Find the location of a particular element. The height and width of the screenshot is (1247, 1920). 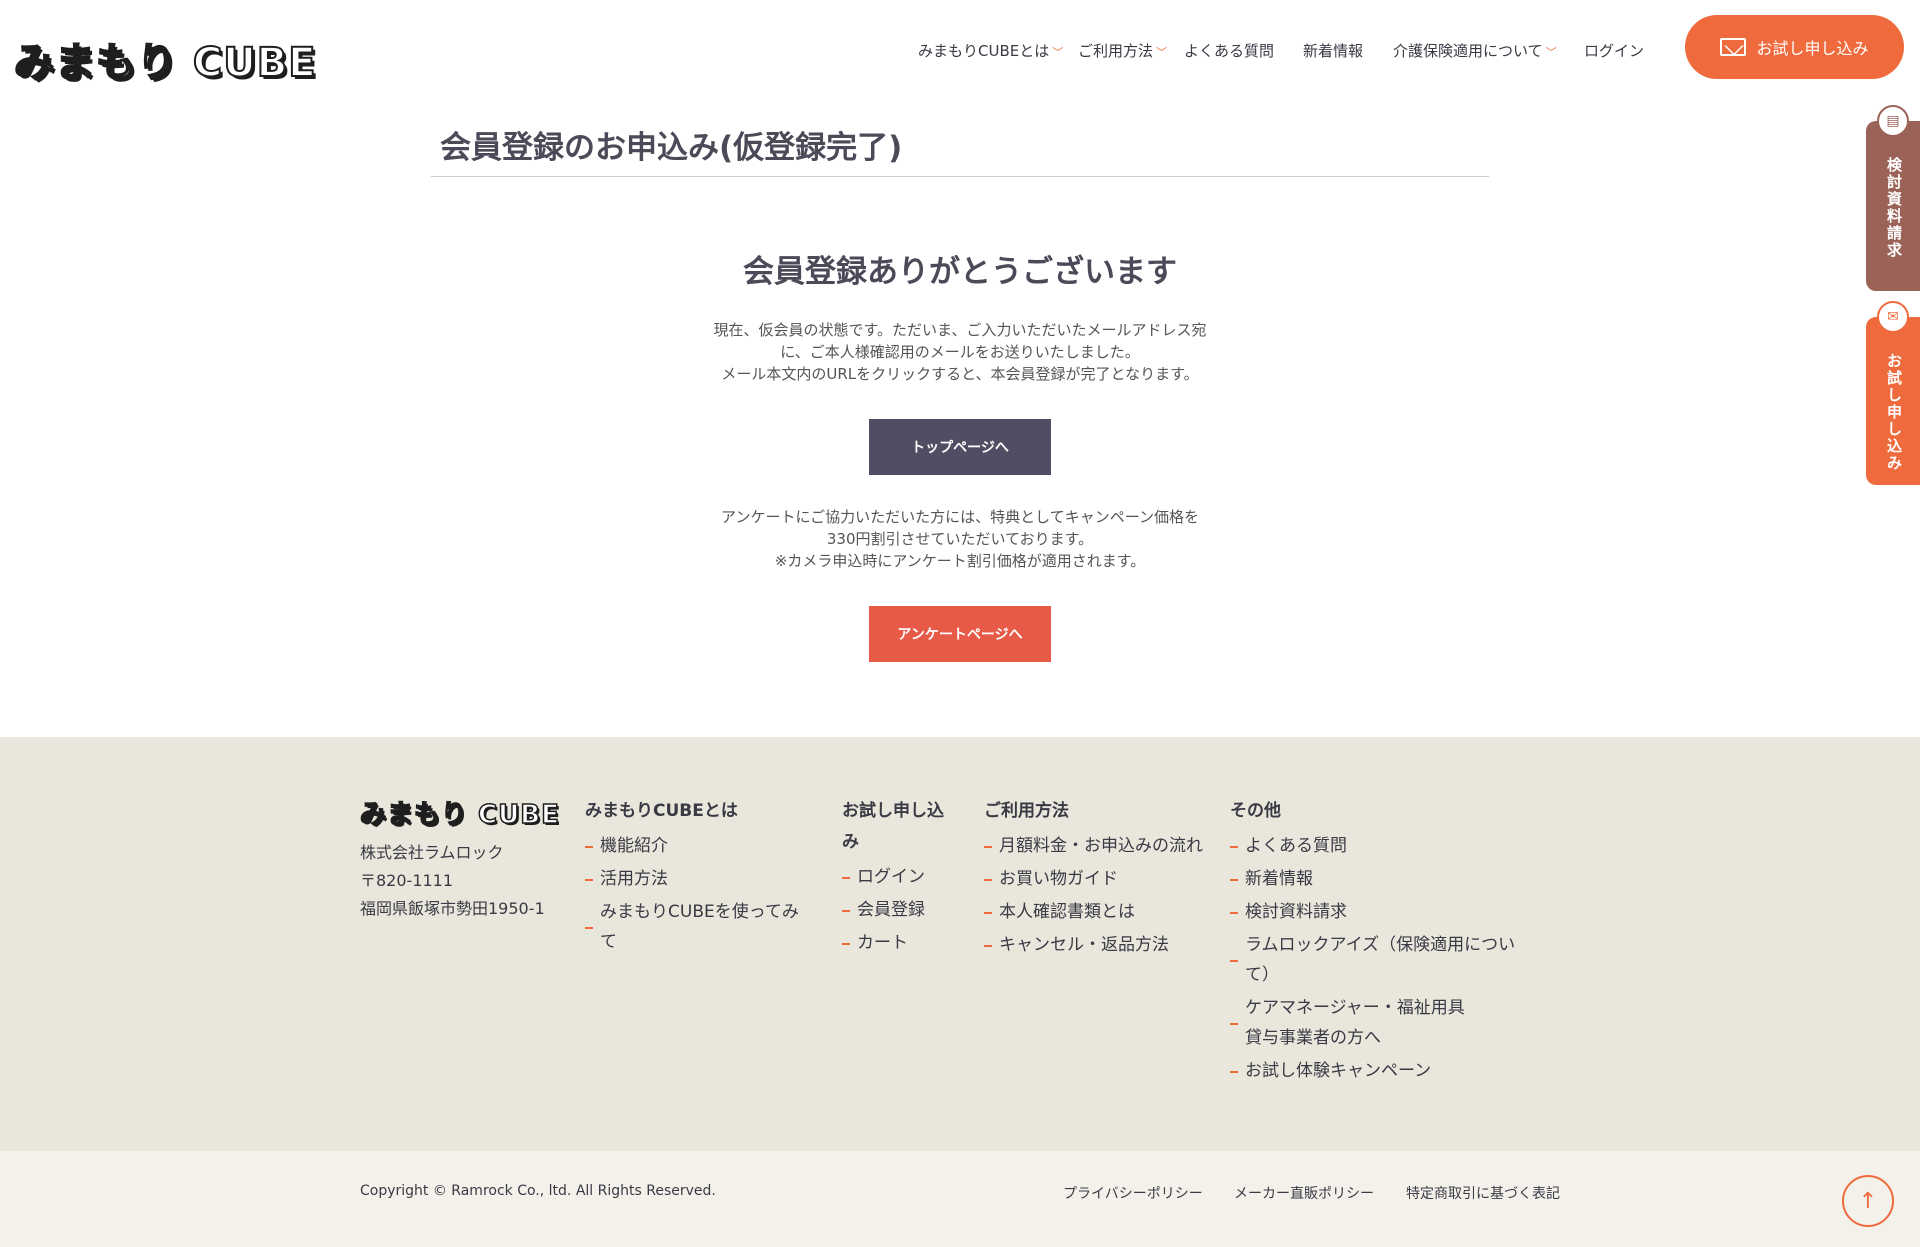

arrow-up-icon: ↑ is located at coordinates (1868, 1201).